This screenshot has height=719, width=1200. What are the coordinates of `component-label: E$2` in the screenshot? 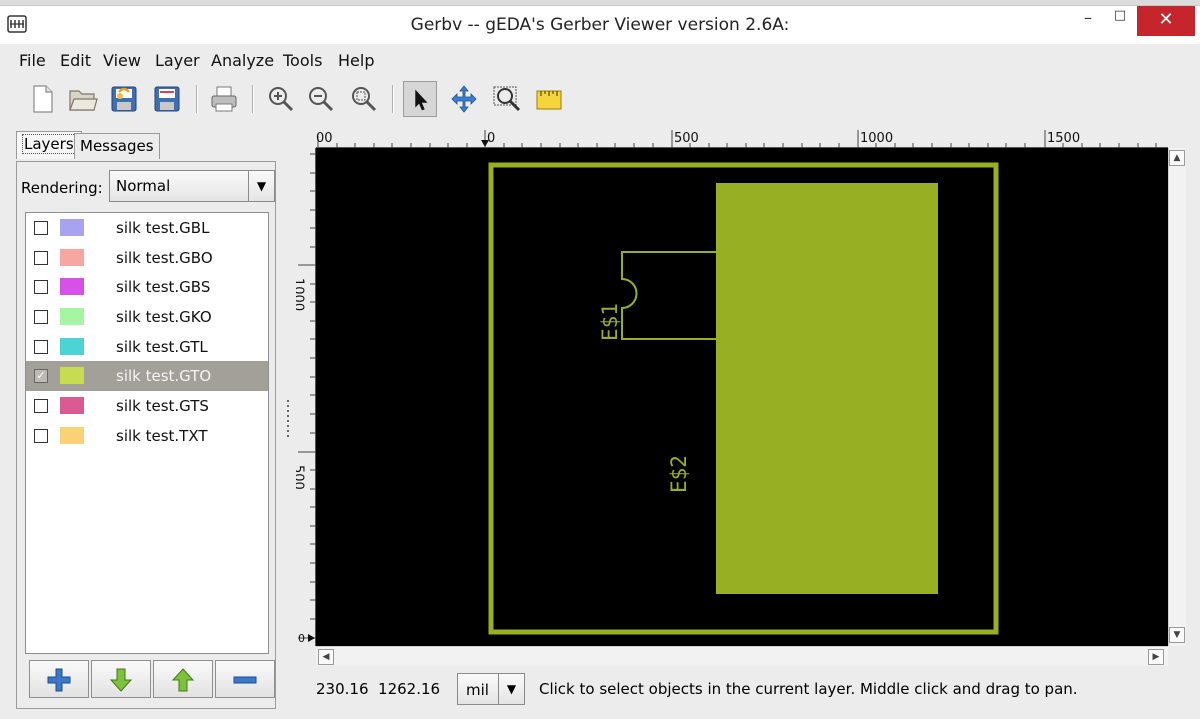 It's located at (679, 474).